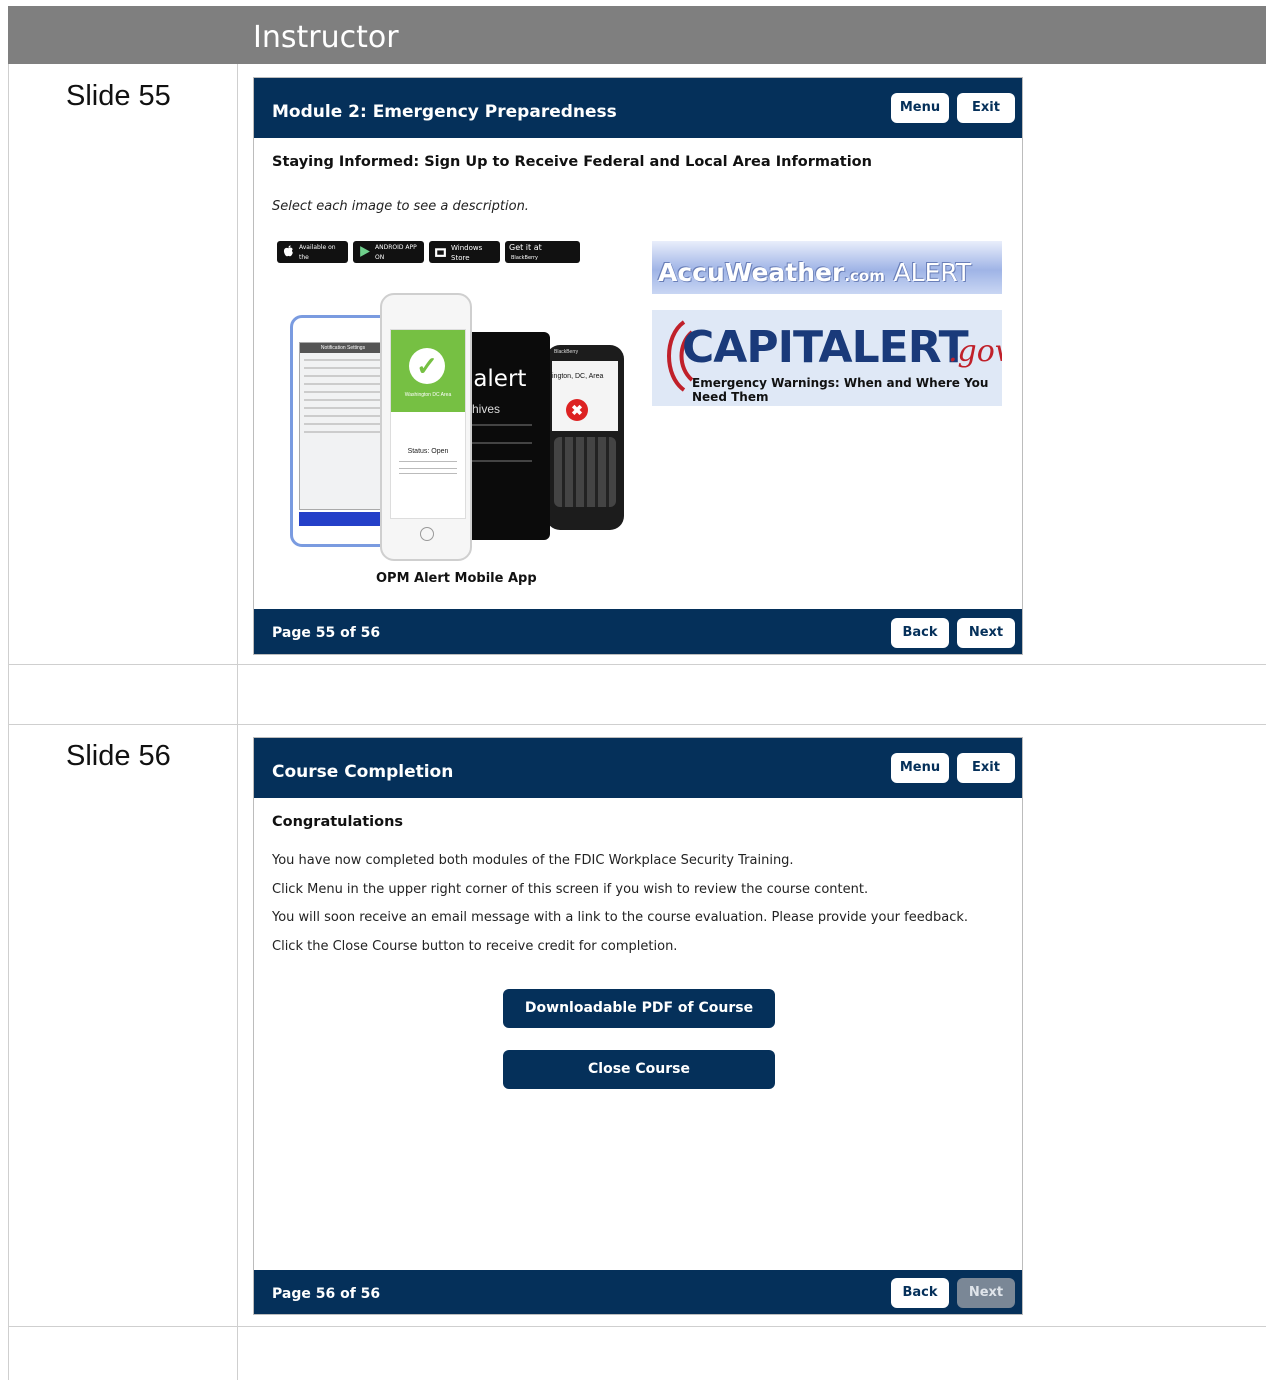 This screenshot has height=1380, width=1266. I want to click on slide-bottombar: Page 55 of 56 Back Next, so click(638, 631).